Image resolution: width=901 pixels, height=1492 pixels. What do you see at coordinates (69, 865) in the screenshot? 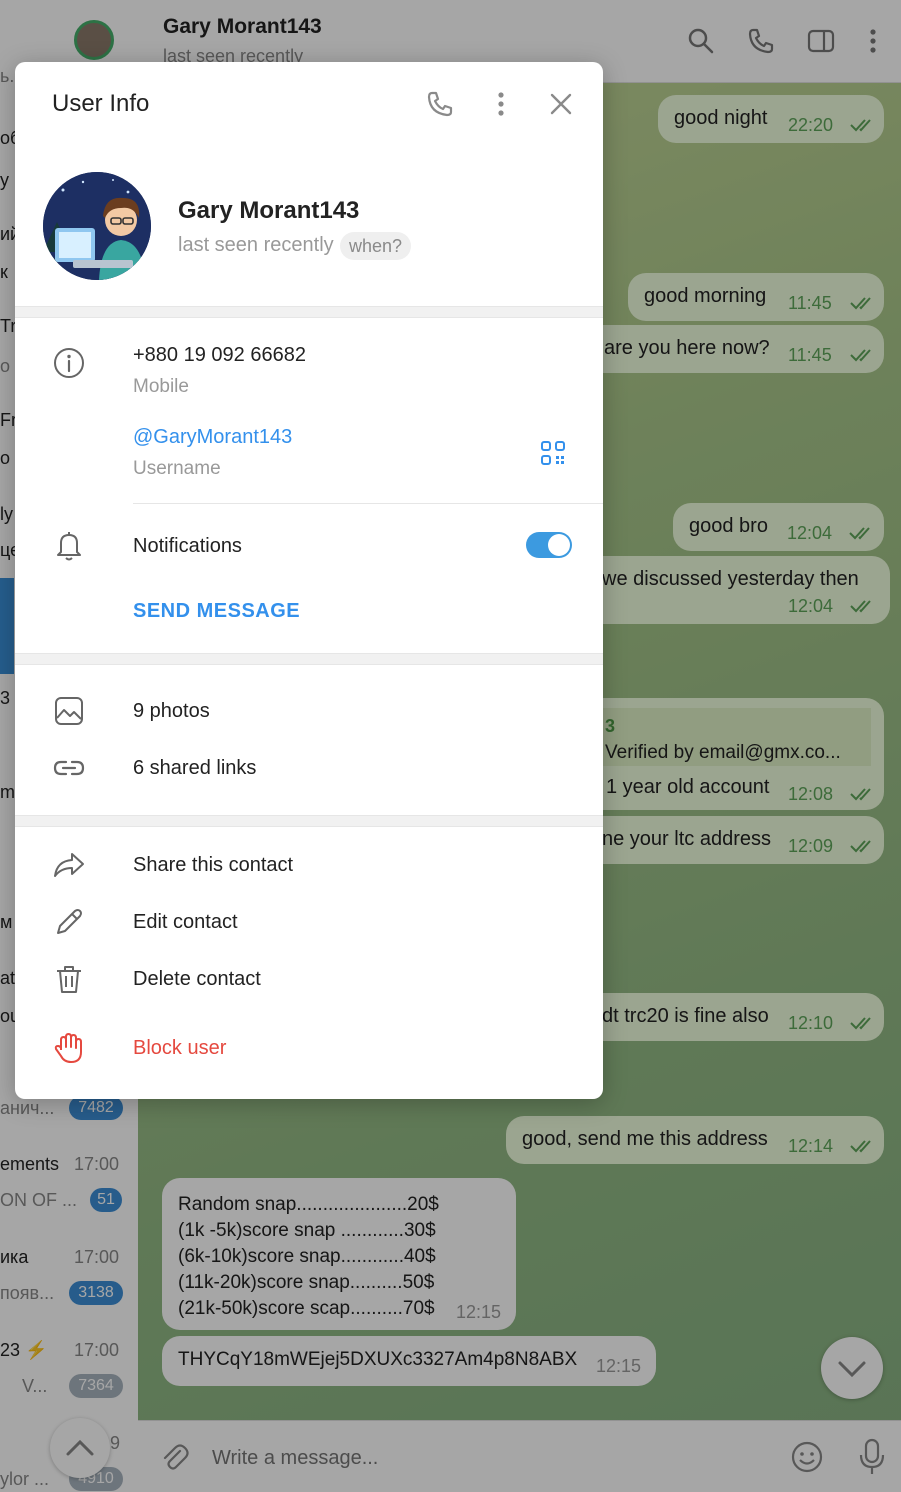
I see `share-icon` at bounding box center [69, 865].